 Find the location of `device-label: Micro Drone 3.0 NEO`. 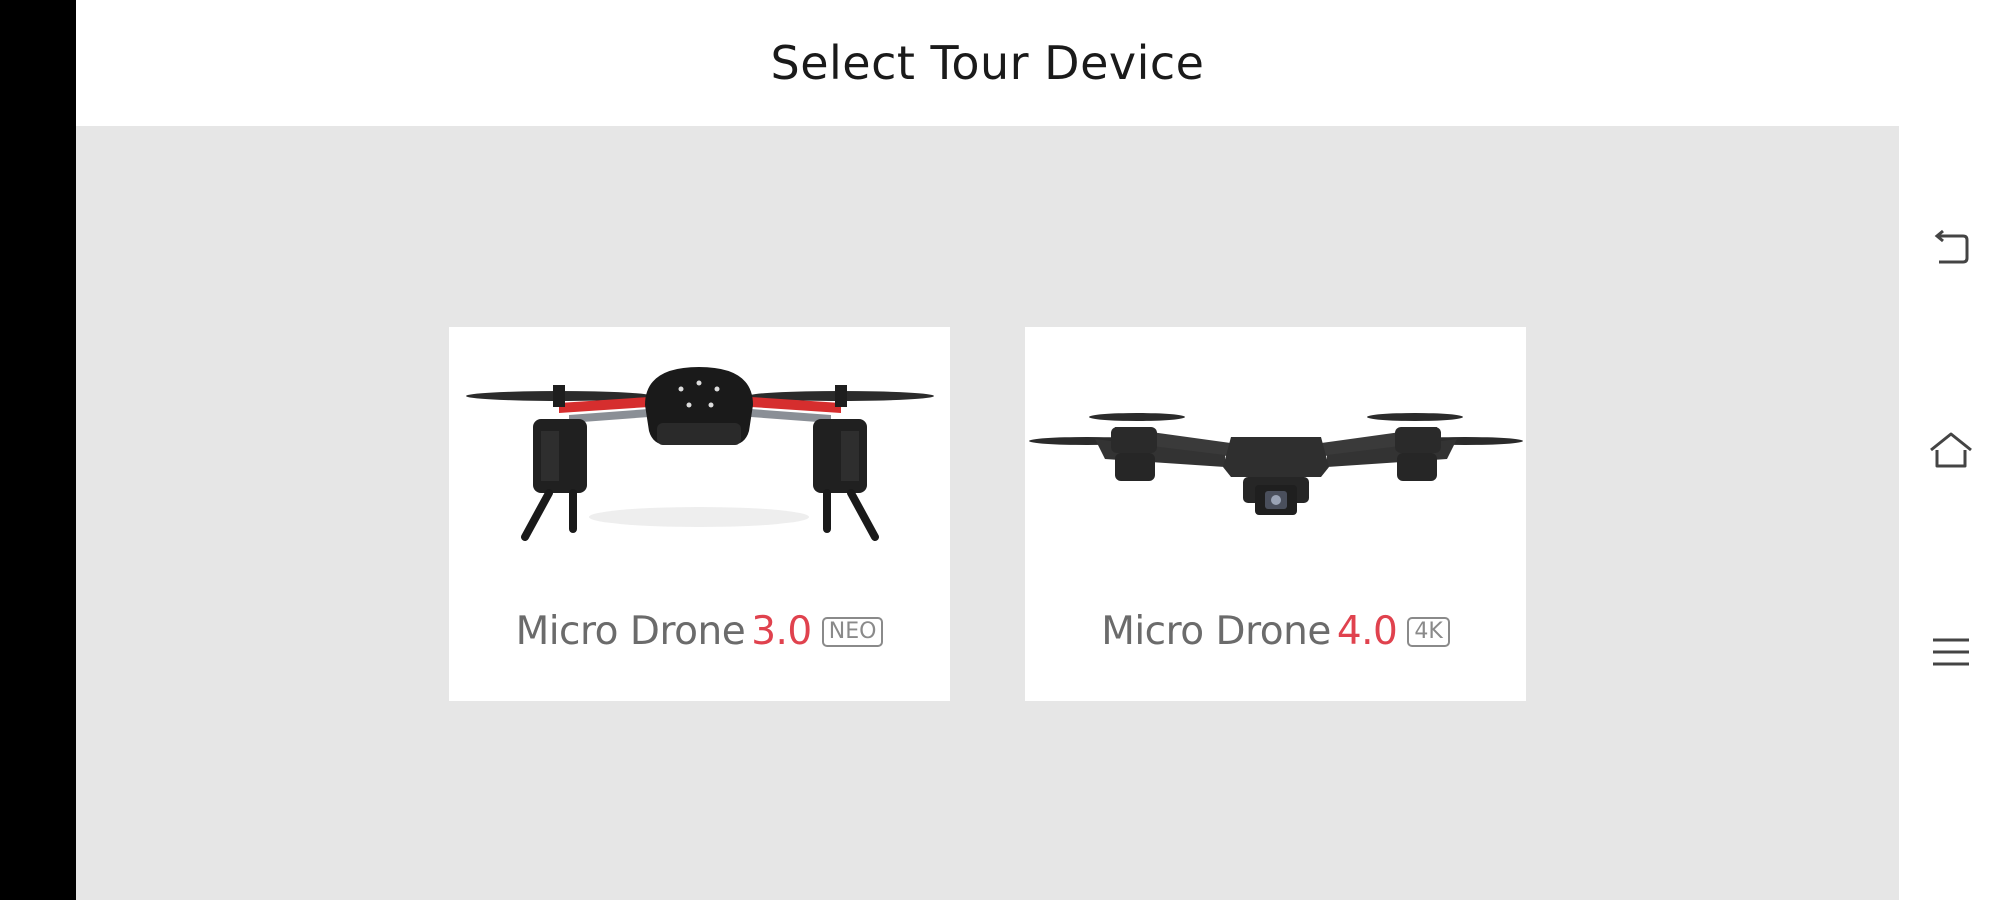

device-label: Micro Drone 3.0 NEO is located at coordinates (699, 631).